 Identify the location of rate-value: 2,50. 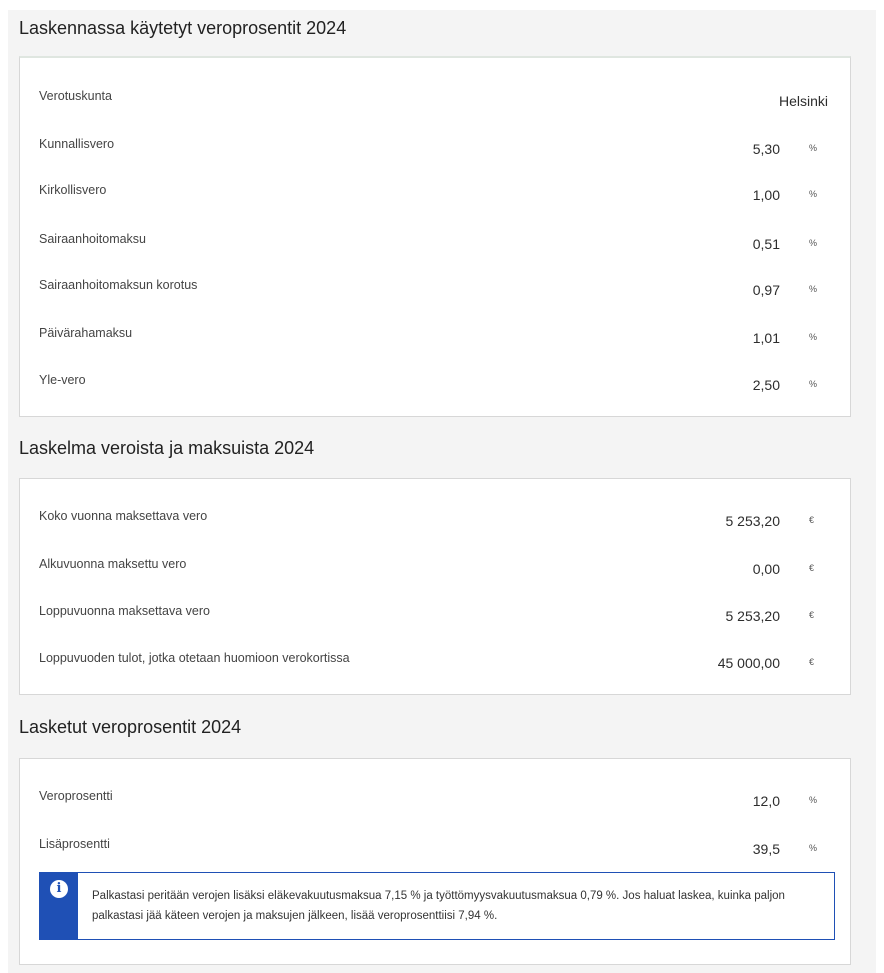
(766, 385).